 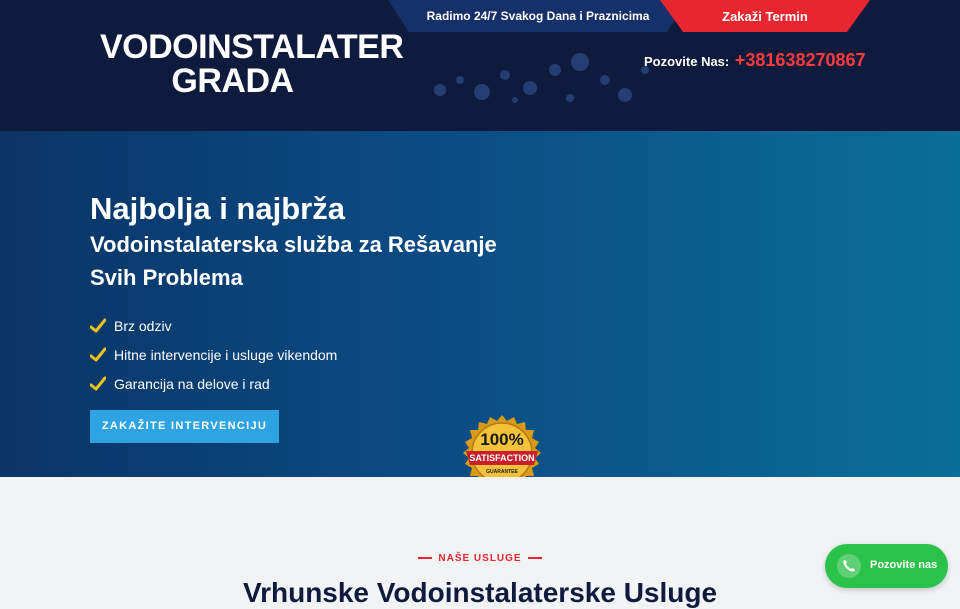 I want to click on hero-title: Najbolja i najbrža, so click(x=217, y=208).